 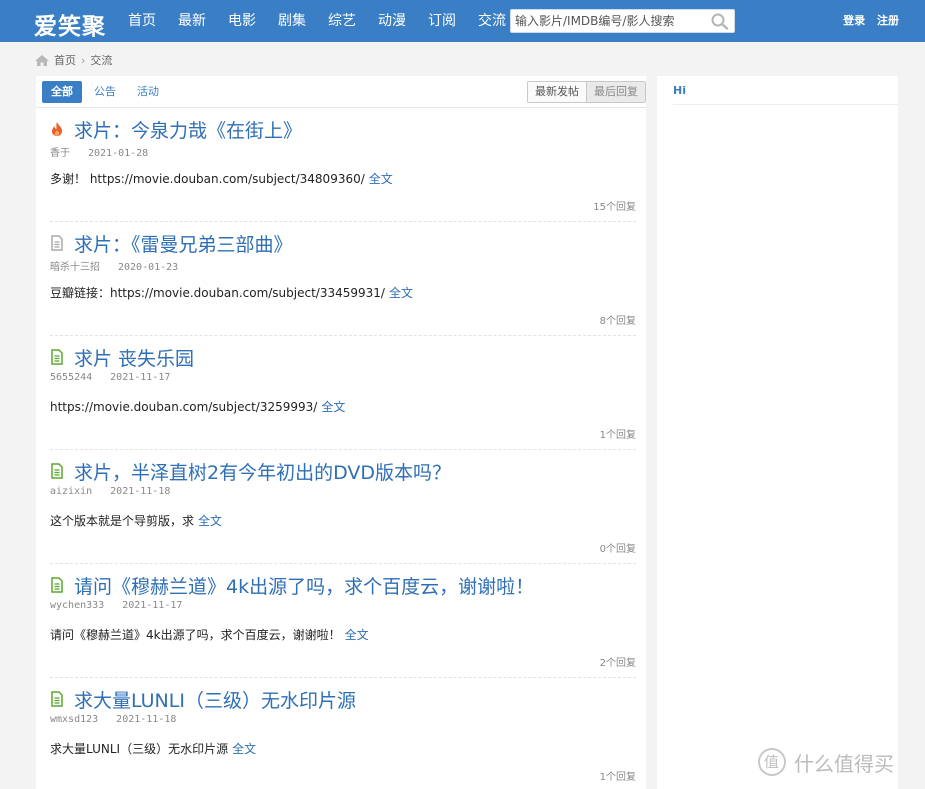 I want to click on post-author: 5655244, so click(x=71, y=377).